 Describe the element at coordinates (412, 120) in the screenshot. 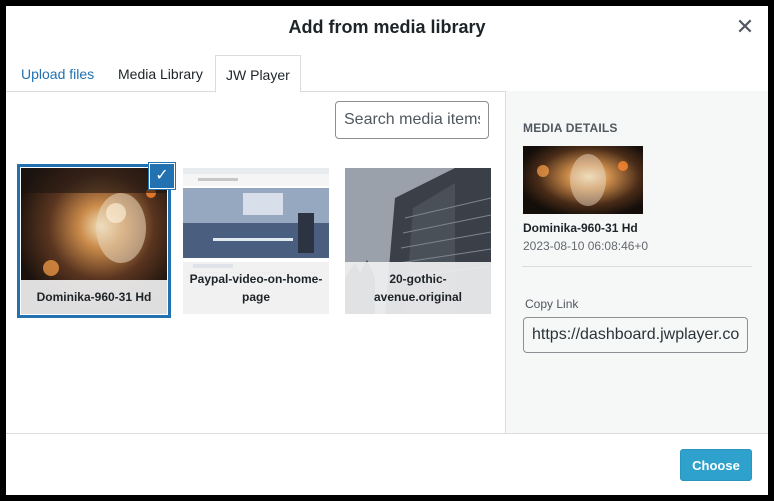

I see `search-input` at that location.